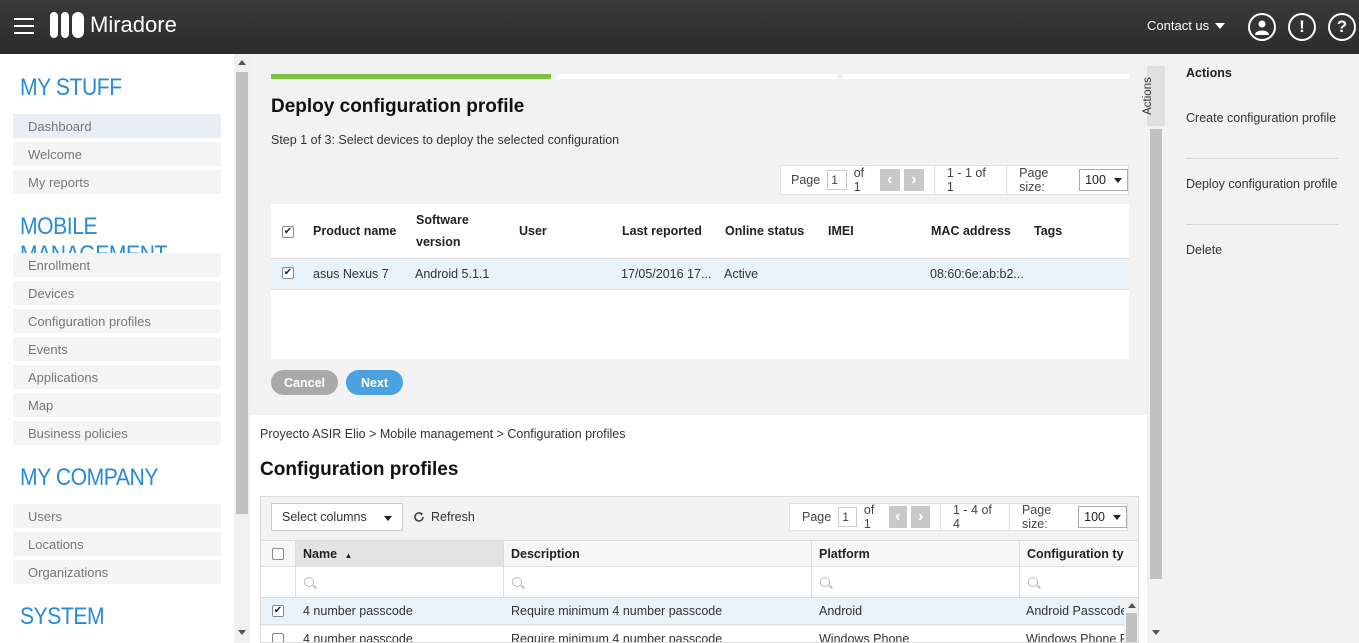 This screenshot has width=1359, height=643. I want to click on cancel-button: Cancel, so click(304, 382).